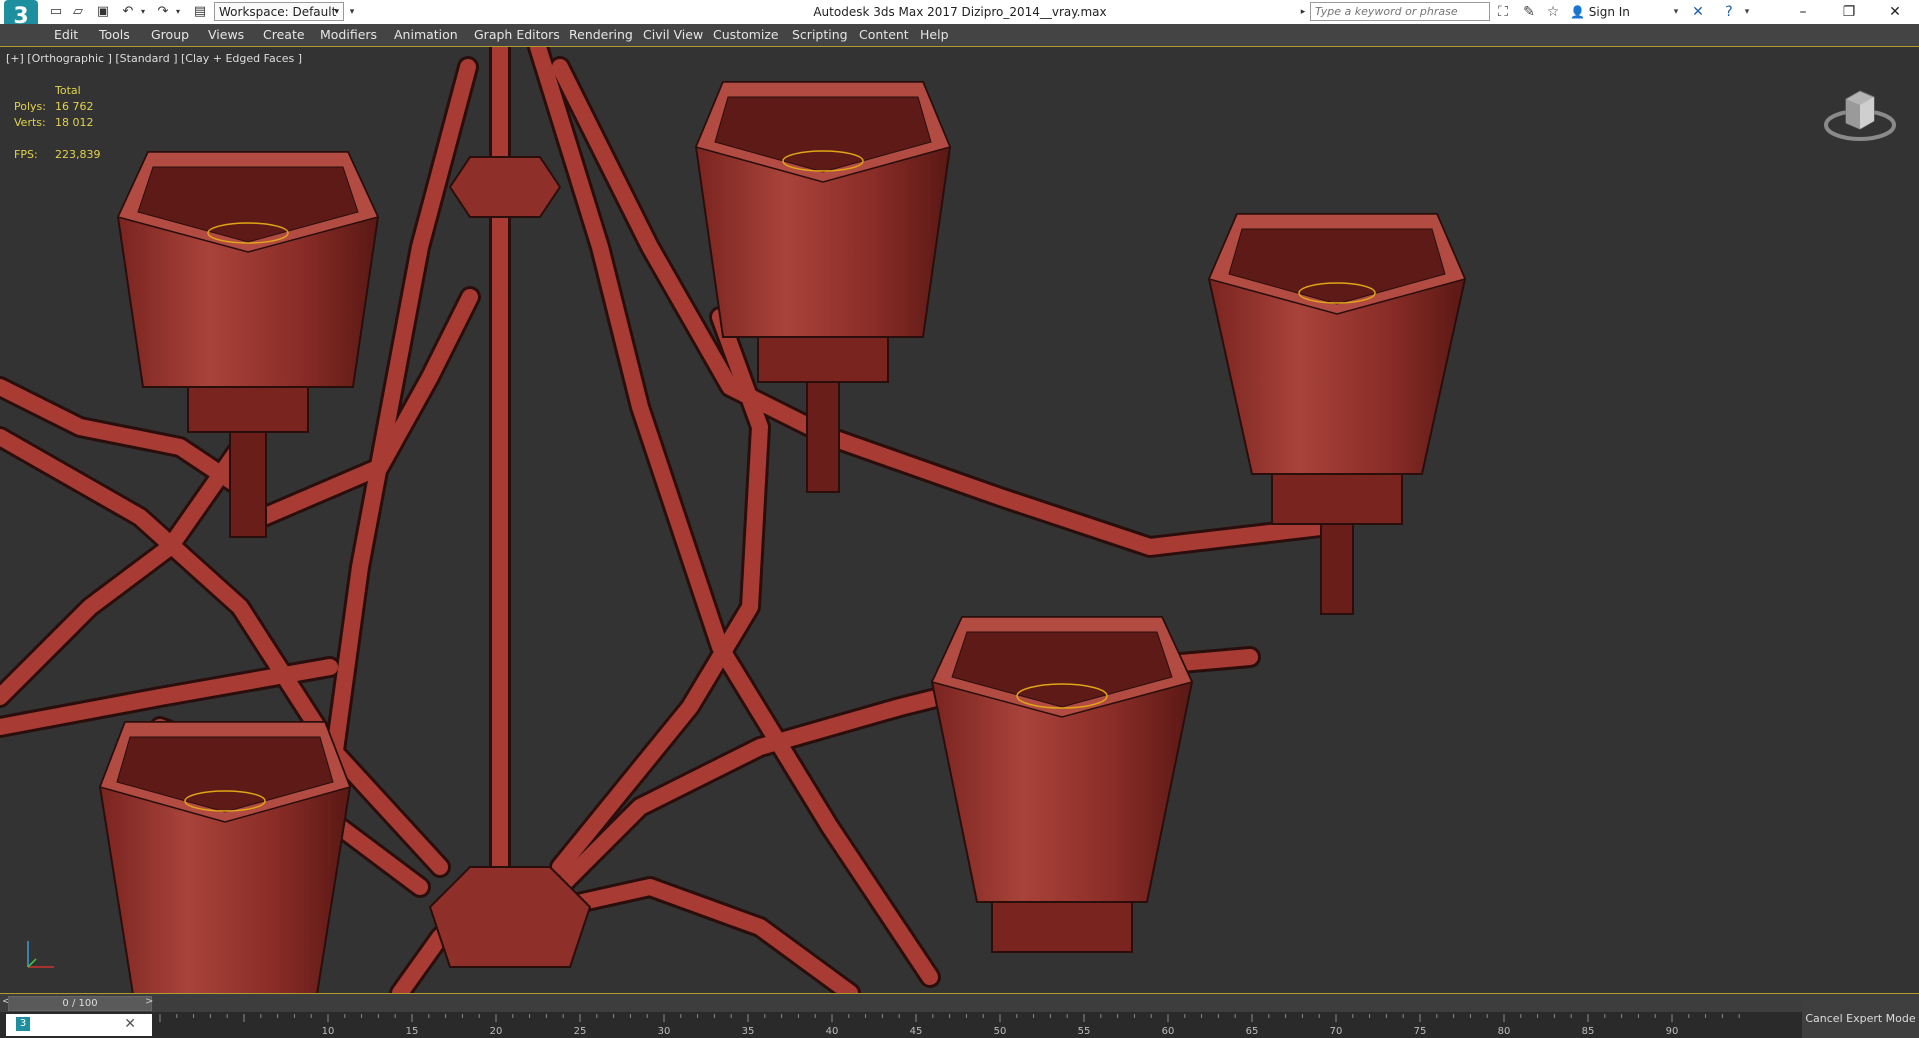 The image size is (1919, 1038). What do you see at coordinates (74, 106) in the screenshot?
I see `stats-polys-value: 16 762` at bounding box center [74, 106].